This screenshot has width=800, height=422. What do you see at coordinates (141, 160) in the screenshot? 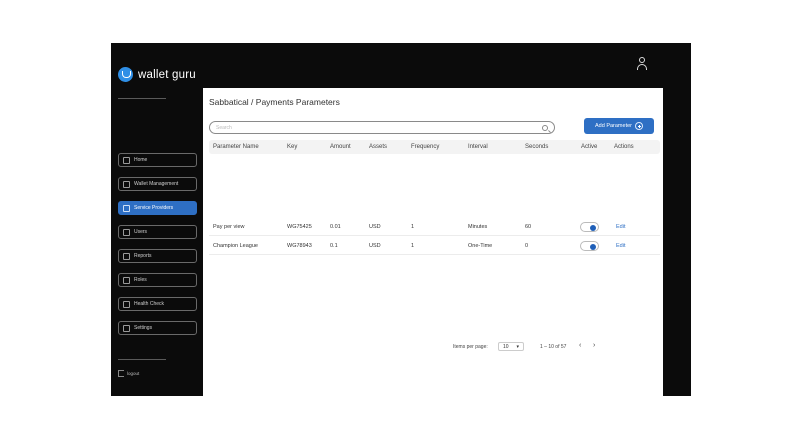
I see `sidebar-item-label: Home` at bounding box center [141, 160].